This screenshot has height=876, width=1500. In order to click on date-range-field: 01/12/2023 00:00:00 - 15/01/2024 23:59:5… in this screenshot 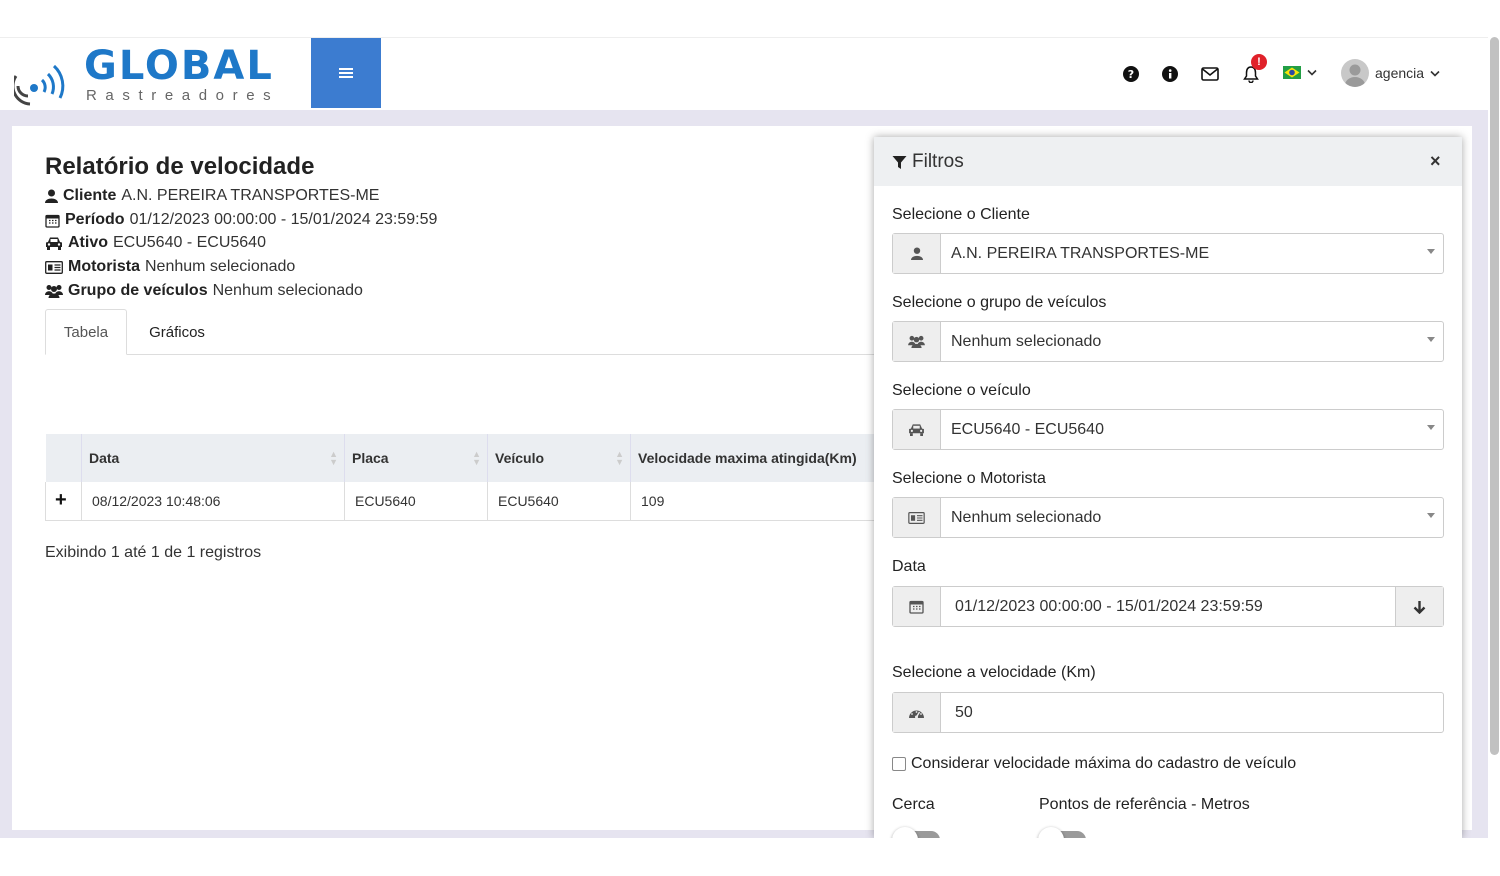, I will do `click(1168, 606)`.